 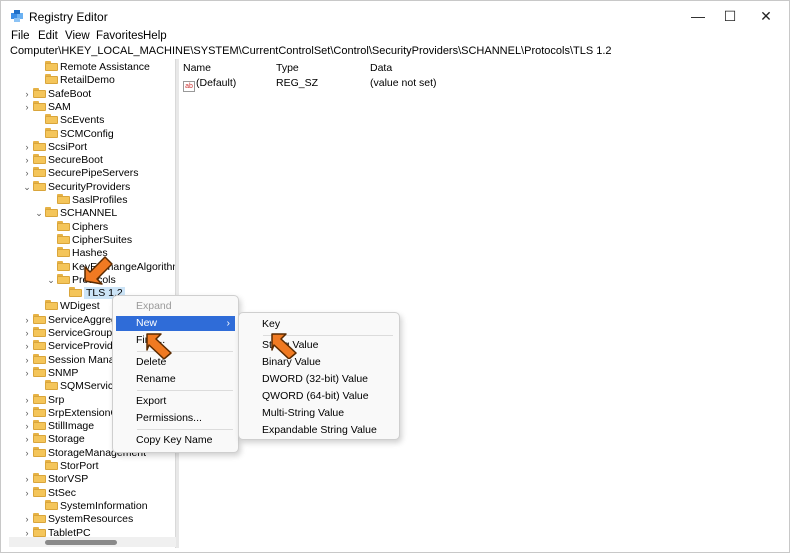 What do you see at coordinates (49, 373) in the screenshot?
I see `tree-item: › SNMP` at bounding box center [49, 373].